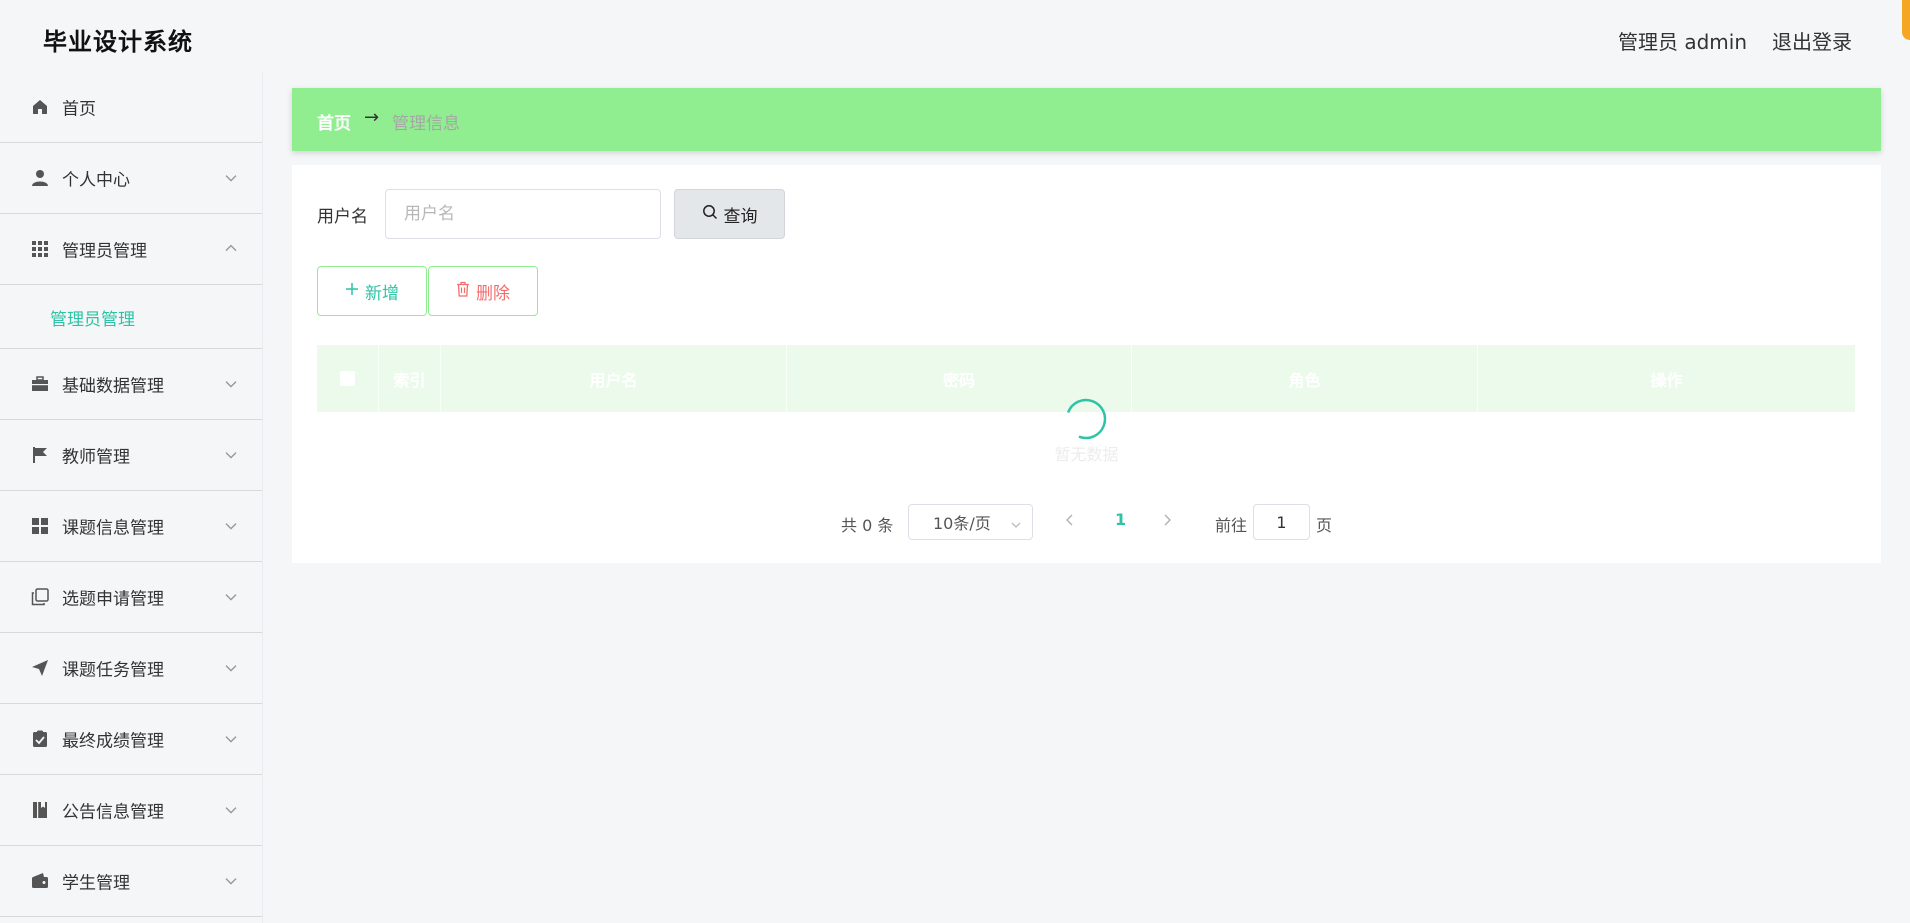  I want to click on breadcrumb: 首页 → 管理信息, so click(1086, 119).